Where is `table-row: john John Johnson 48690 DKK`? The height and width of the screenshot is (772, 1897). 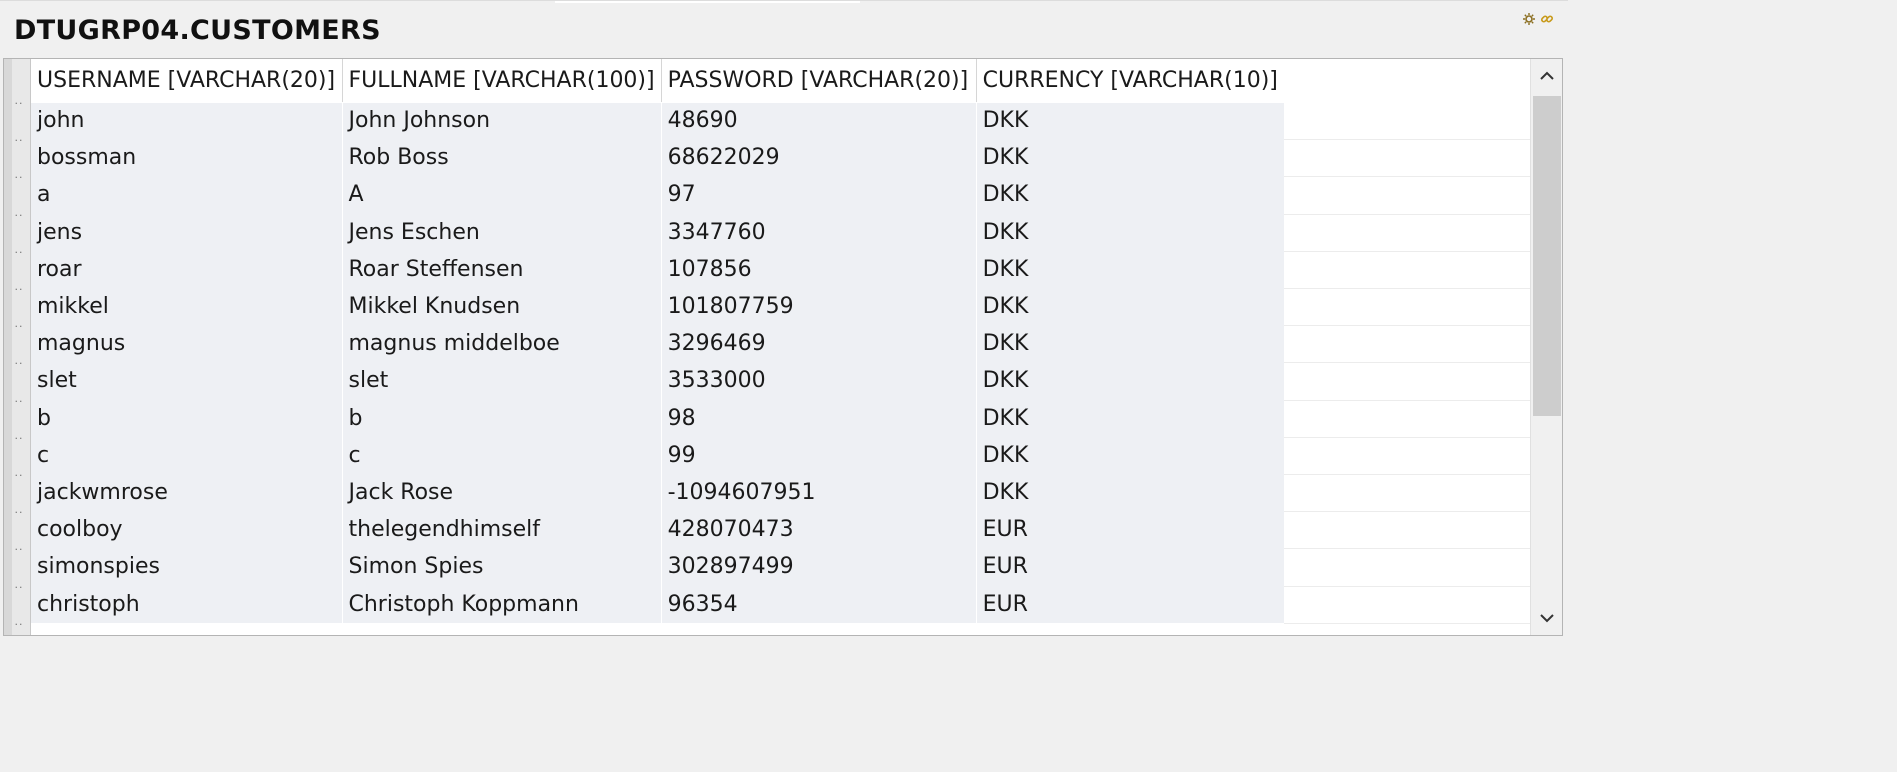 table-row: john John Johnson 48690 DKK is located at coordinates (658, 121).